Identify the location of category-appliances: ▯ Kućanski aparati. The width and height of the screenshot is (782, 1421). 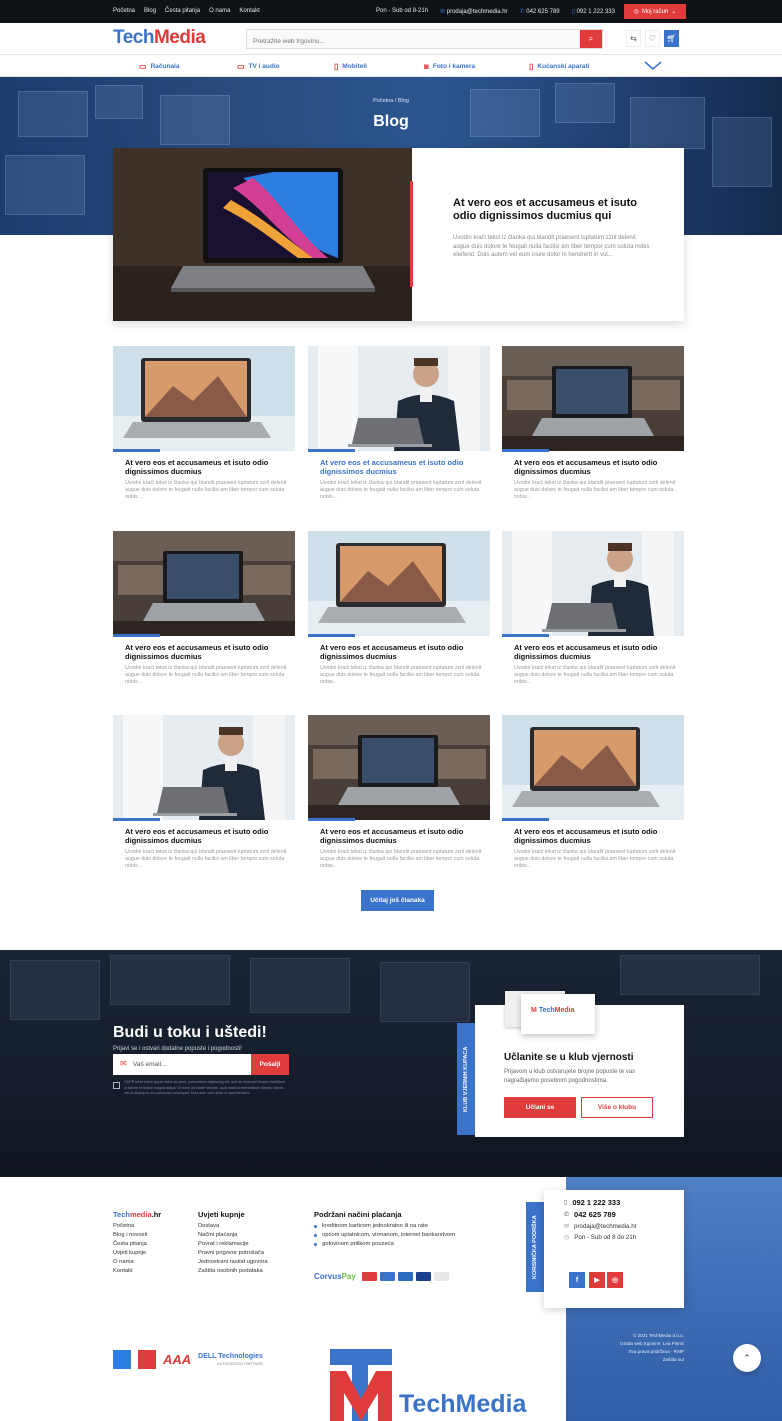
(559, 66).